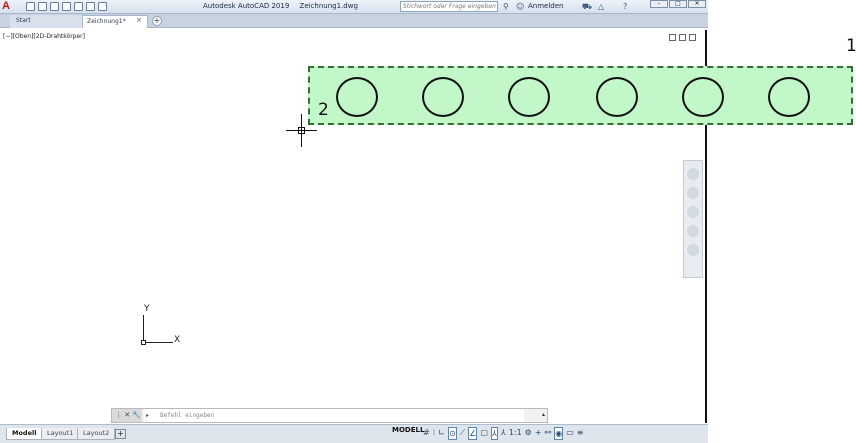 The width and height of the screenshot is (856, 443). I want to click on tab-layout1: Layout1, so click(60, 434).